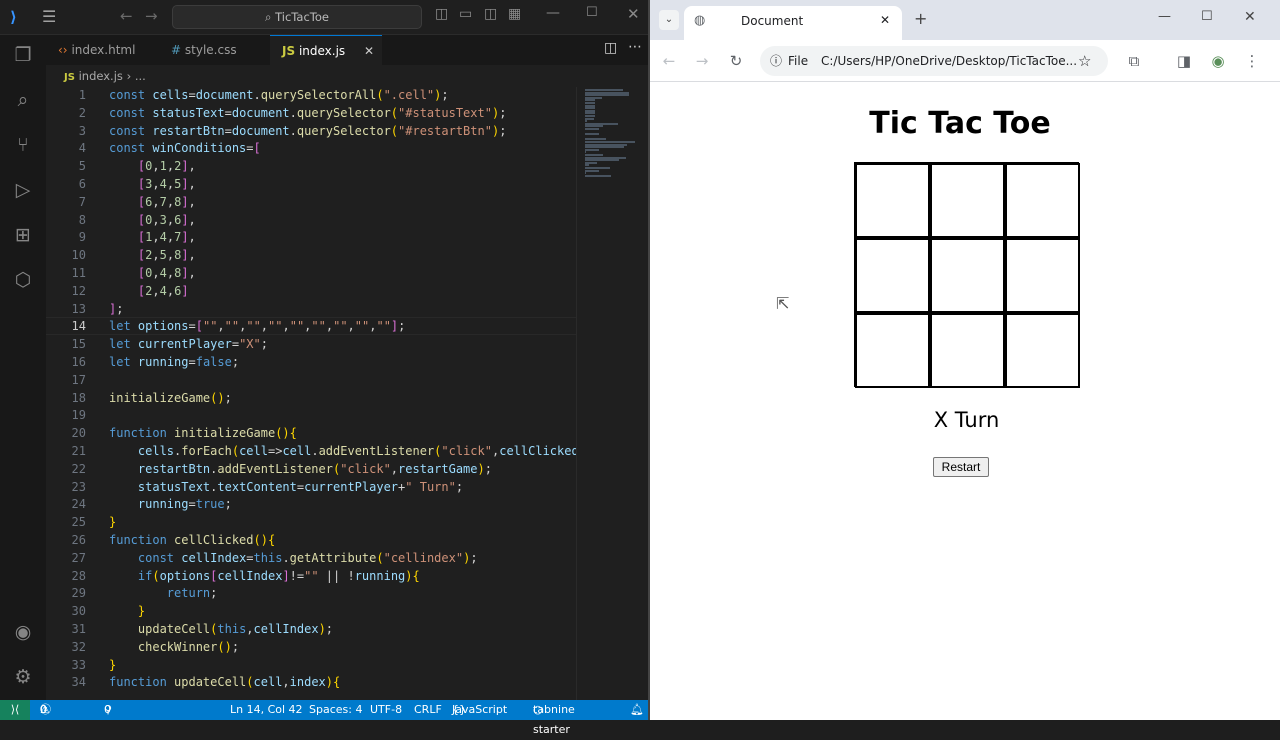  What do you see at coordinates (1084, 61) in the screenshot?
I see `bookmark-star-icon: ☆` at bounding box center [1084, 61].